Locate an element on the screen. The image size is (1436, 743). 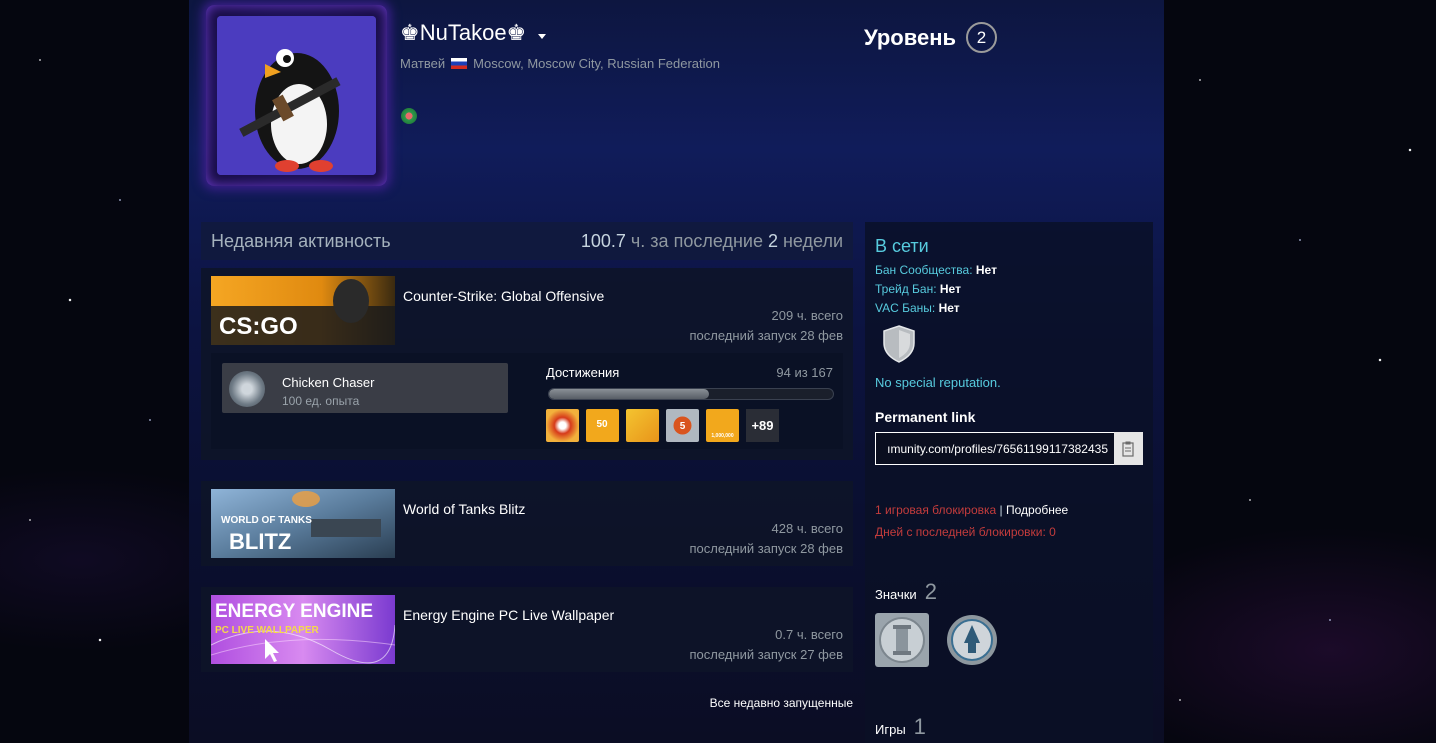
achievements-count: 94 из 167 is located at coordinates (804, 372).